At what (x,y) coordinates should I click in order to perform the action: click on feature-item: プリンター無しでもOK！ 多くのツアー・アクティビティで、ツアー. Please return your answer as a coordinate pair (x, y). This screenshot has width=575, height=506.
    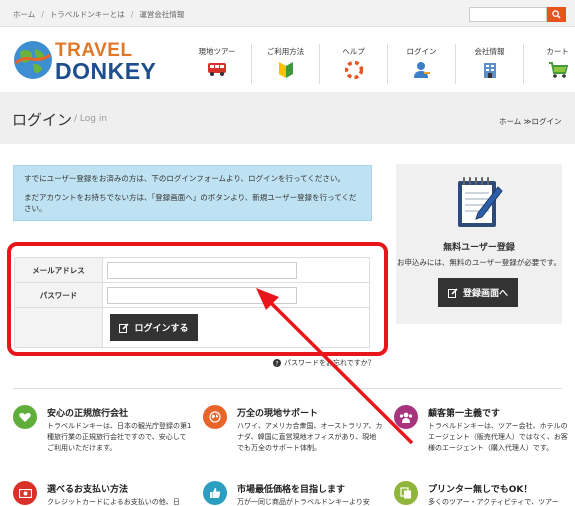
    Looking at the image, I should click on (480, 493).